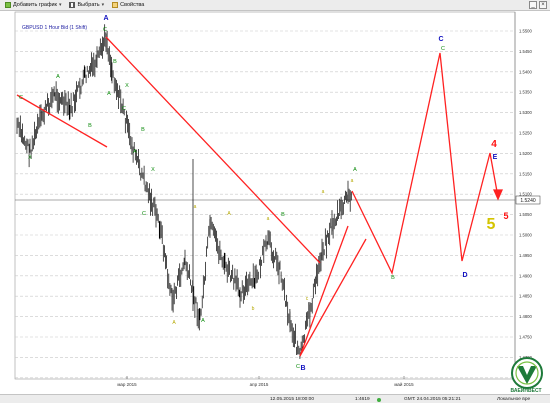 The image size is (550, 403). Describe the element at coordinates (525, 296) in the screenshot. I see `price-tick-label: 1.4850` at that location.